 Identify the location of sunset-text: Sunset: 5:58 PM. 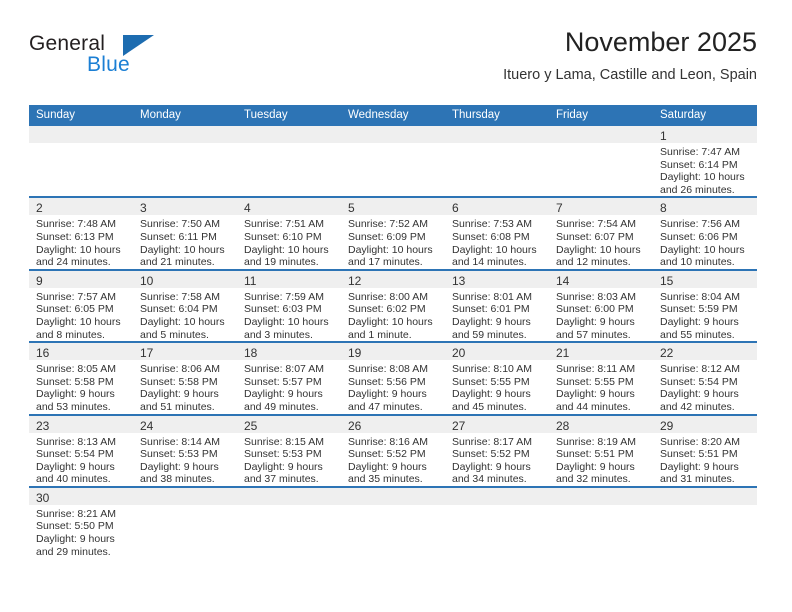
(75, 381).